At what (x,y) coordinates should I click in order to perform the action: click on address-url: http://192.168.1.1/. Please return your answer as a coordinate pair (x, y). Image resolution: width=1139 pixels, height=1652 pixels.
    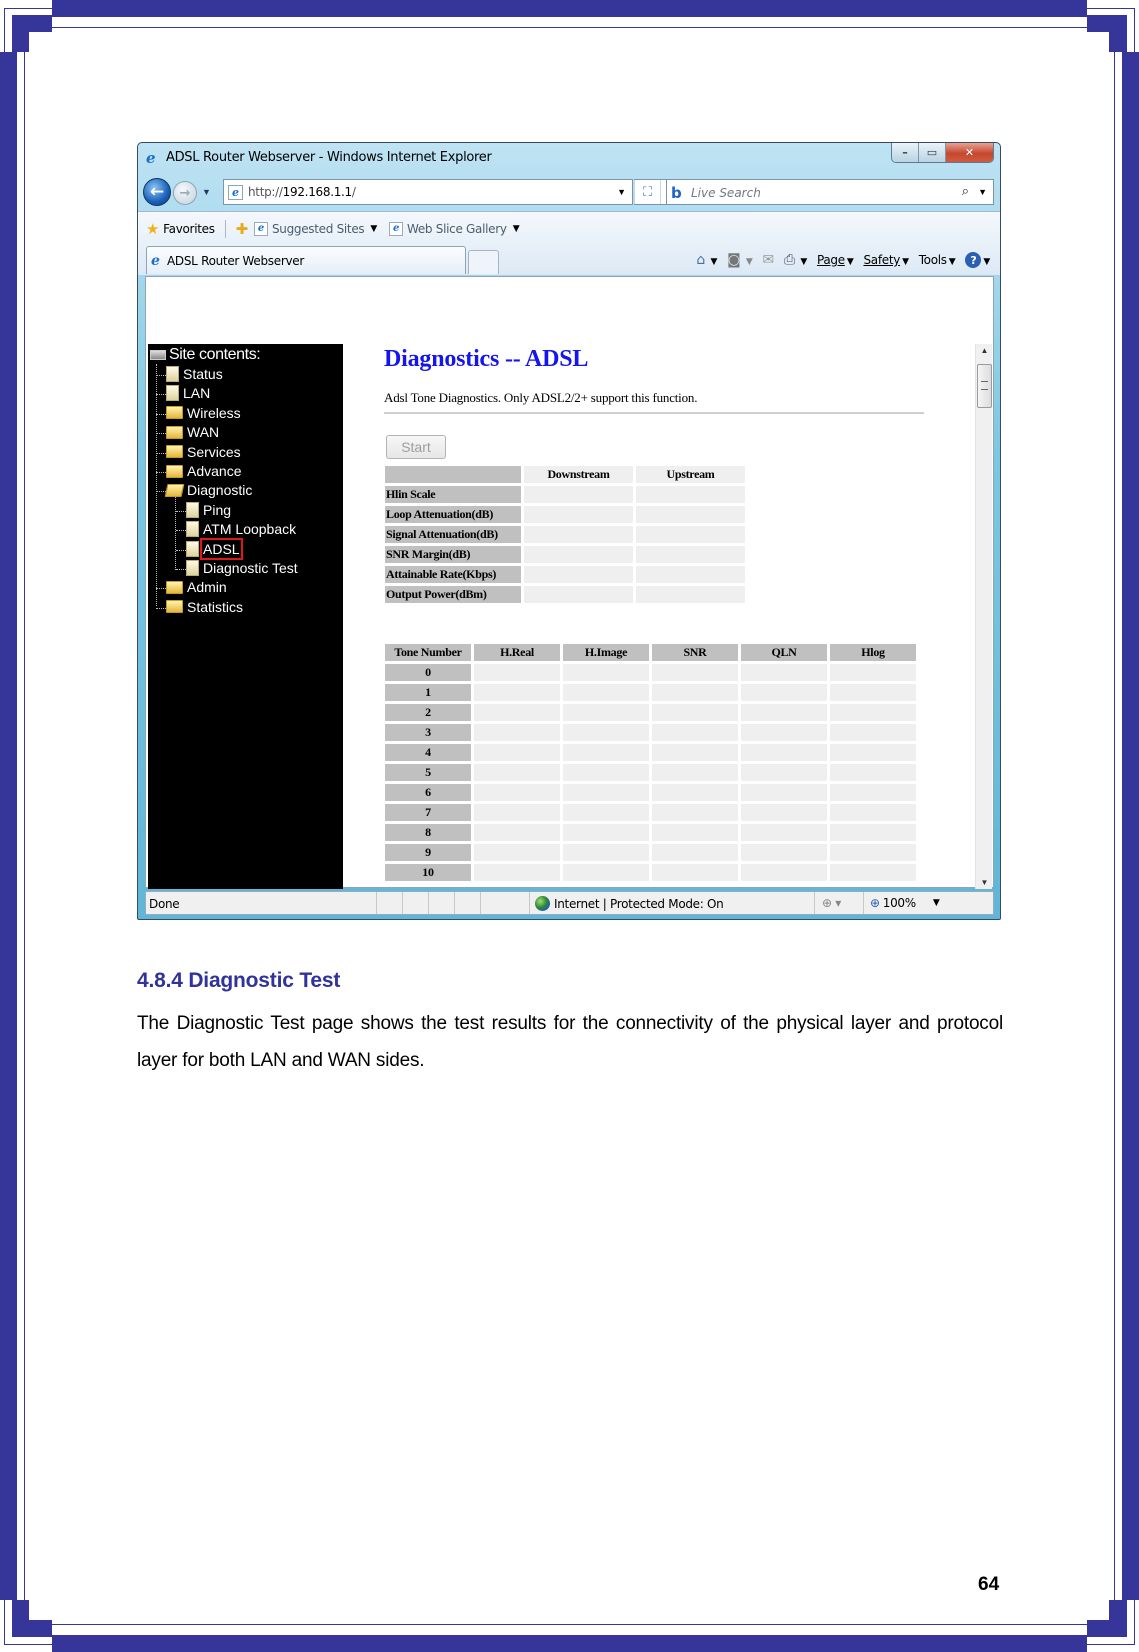
    Looking at the image, I should click on (302, 192).